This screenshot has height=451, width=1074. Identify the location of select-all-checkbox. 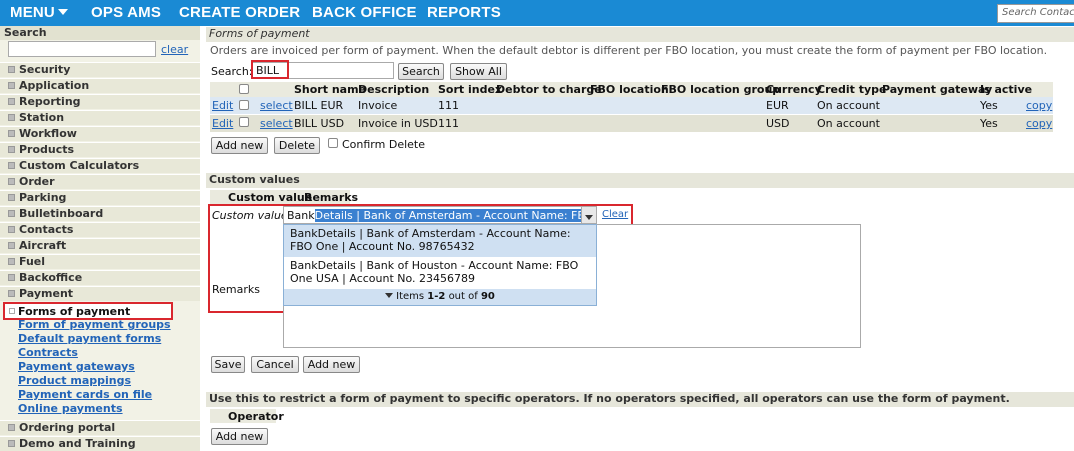
(244, 89).